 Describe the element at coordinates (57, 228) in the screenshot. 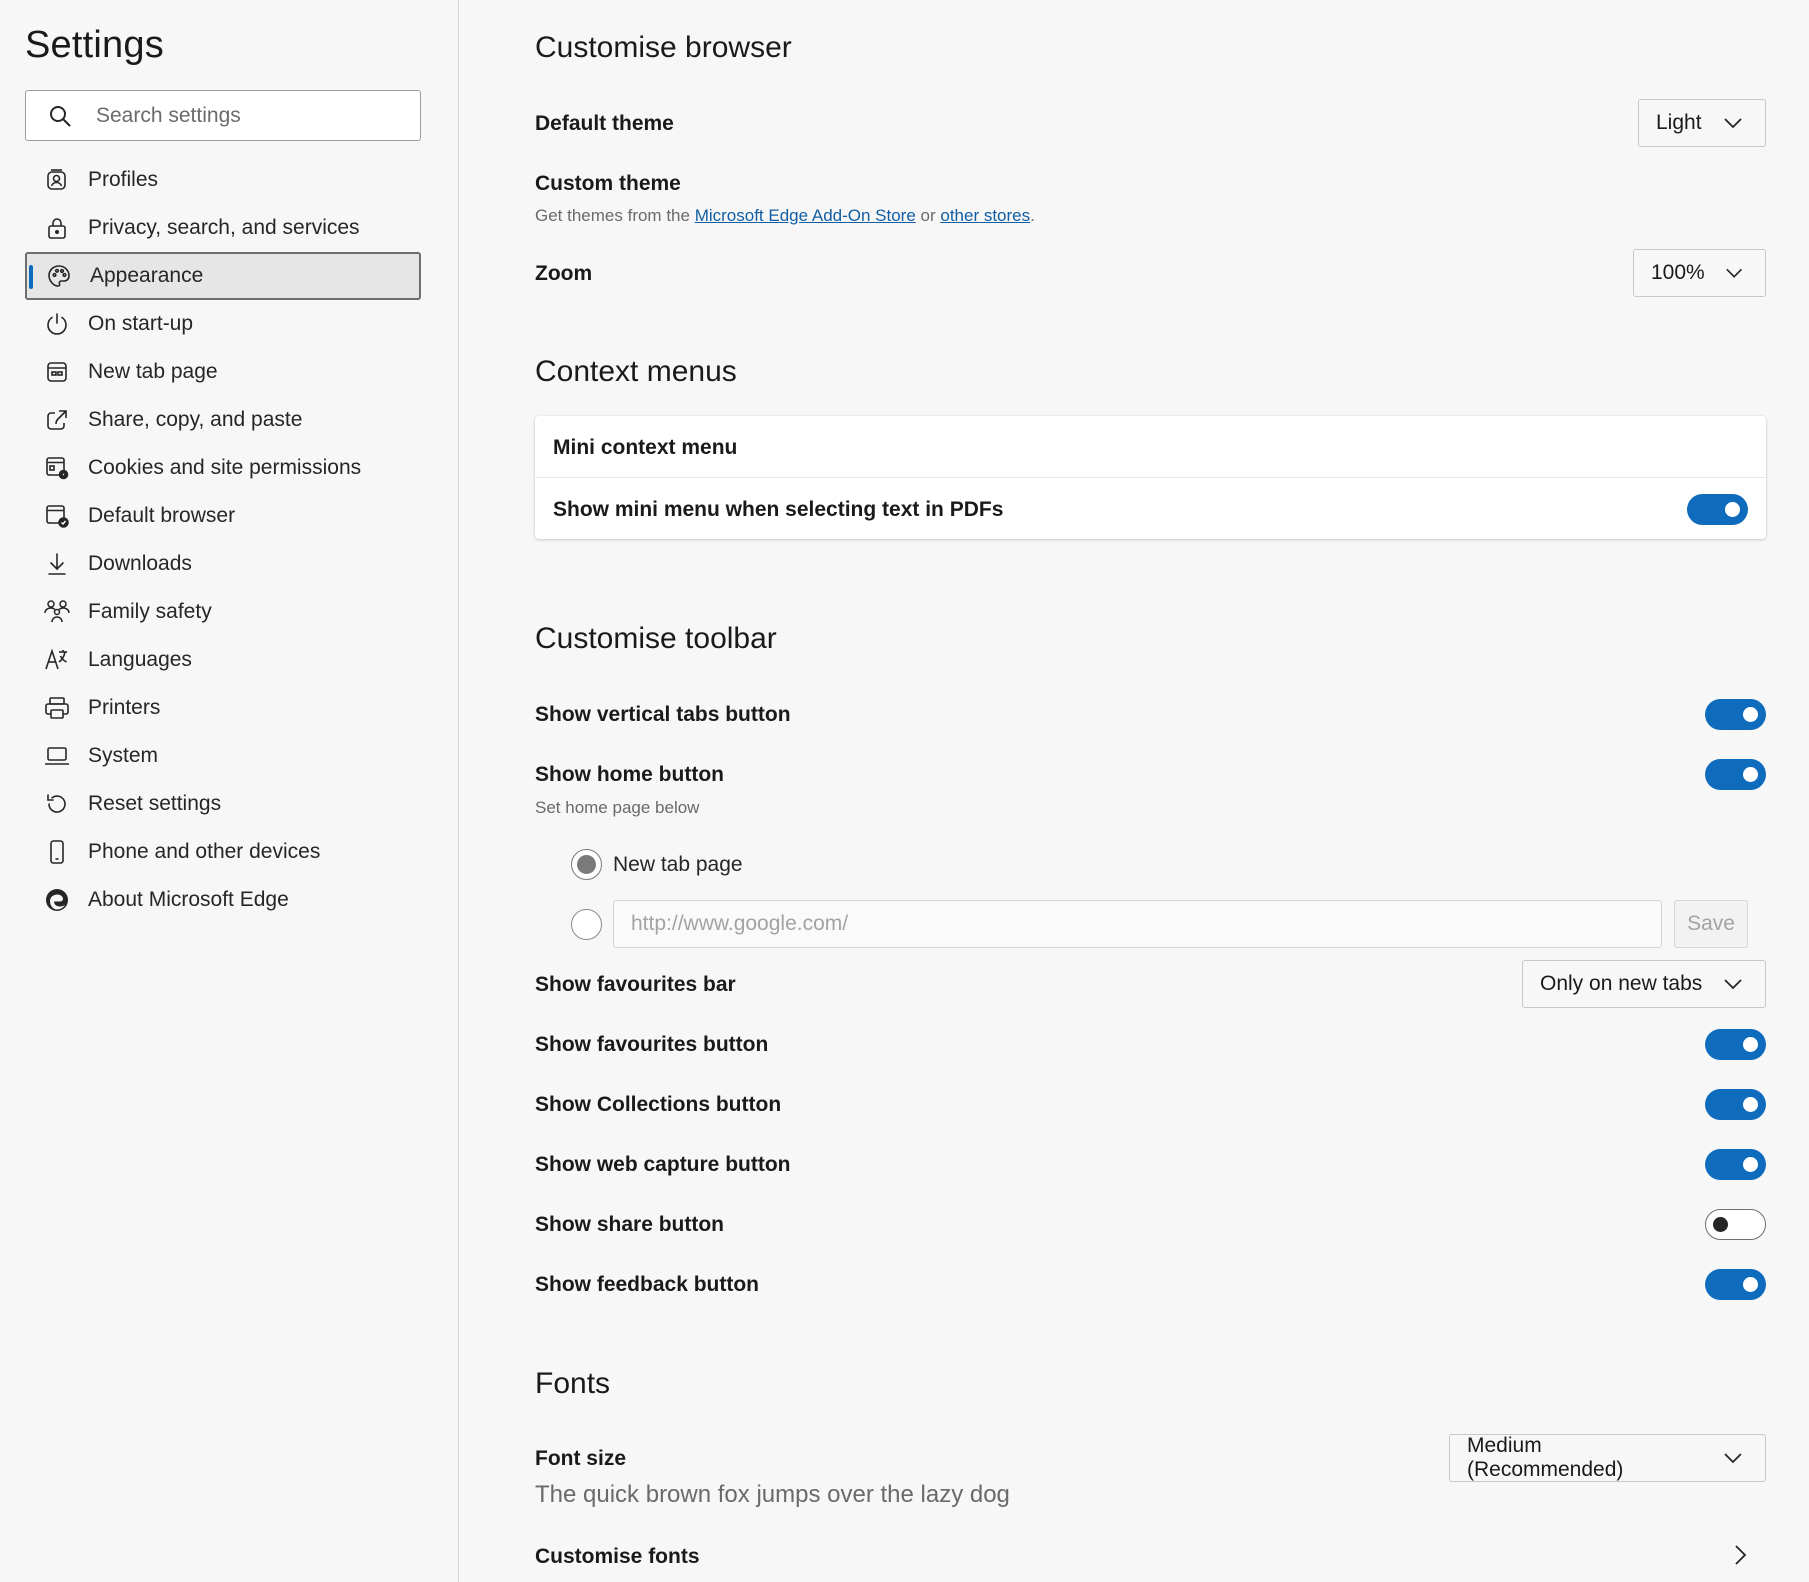

I see `lock-icon` at that location.